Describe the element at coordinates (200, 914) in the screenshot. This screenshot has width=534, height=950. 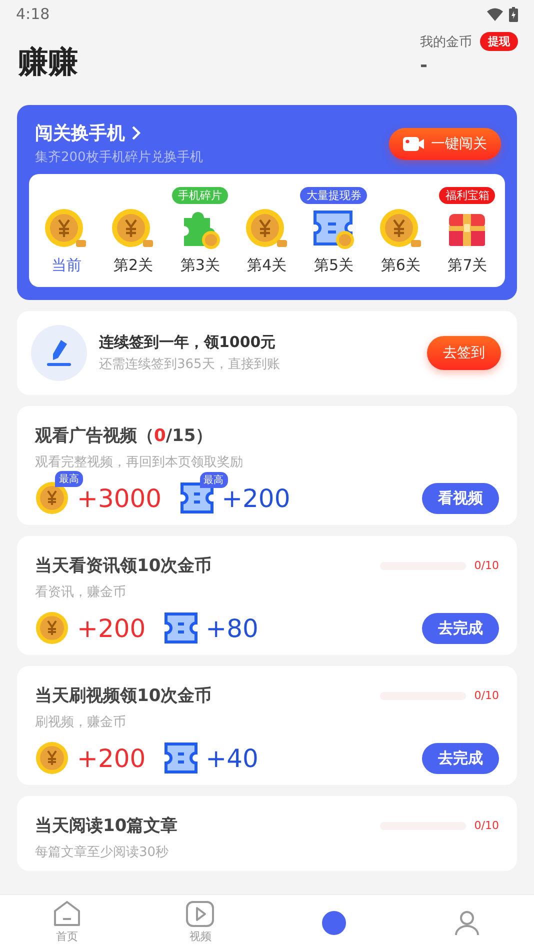
I see `play-icon` at that location.